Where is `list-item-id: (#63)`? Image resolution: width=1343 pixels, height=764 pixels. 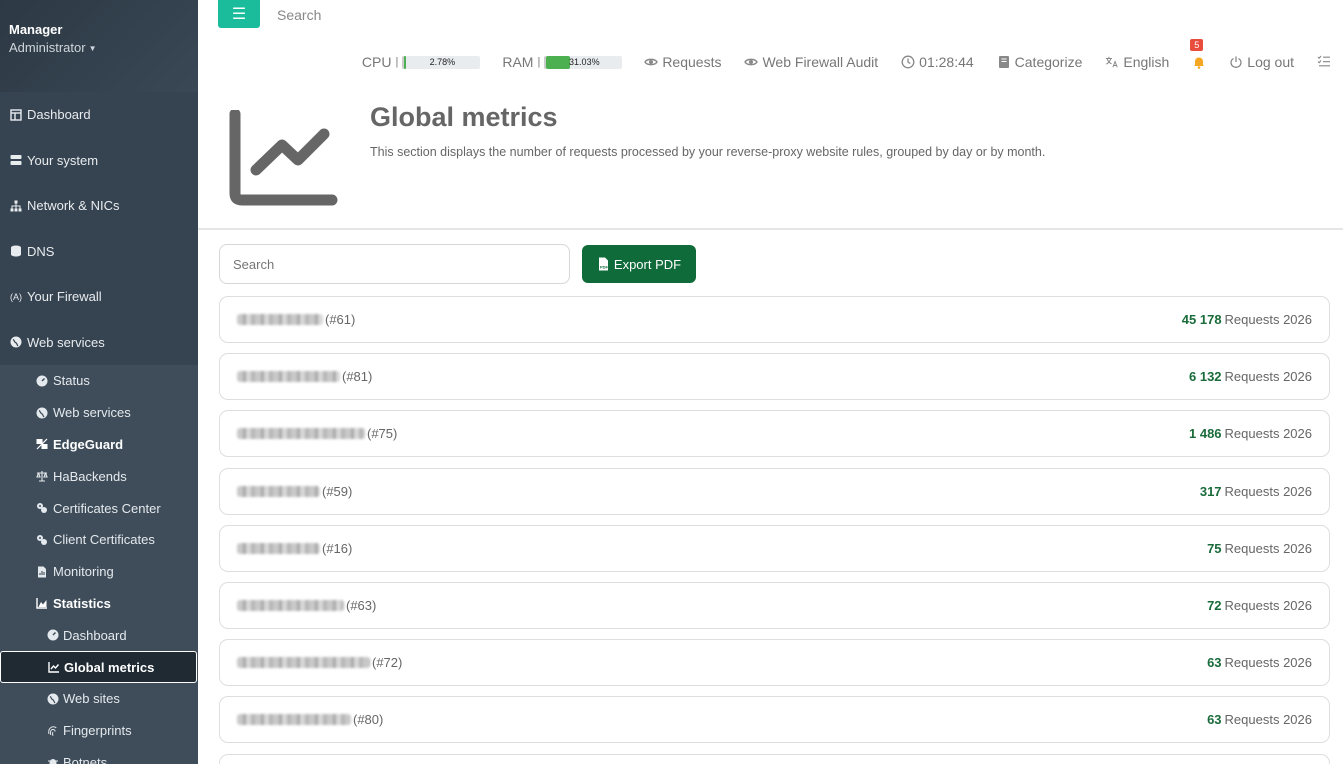 list-item-id: (#63) is located at coordinates (361, 605).